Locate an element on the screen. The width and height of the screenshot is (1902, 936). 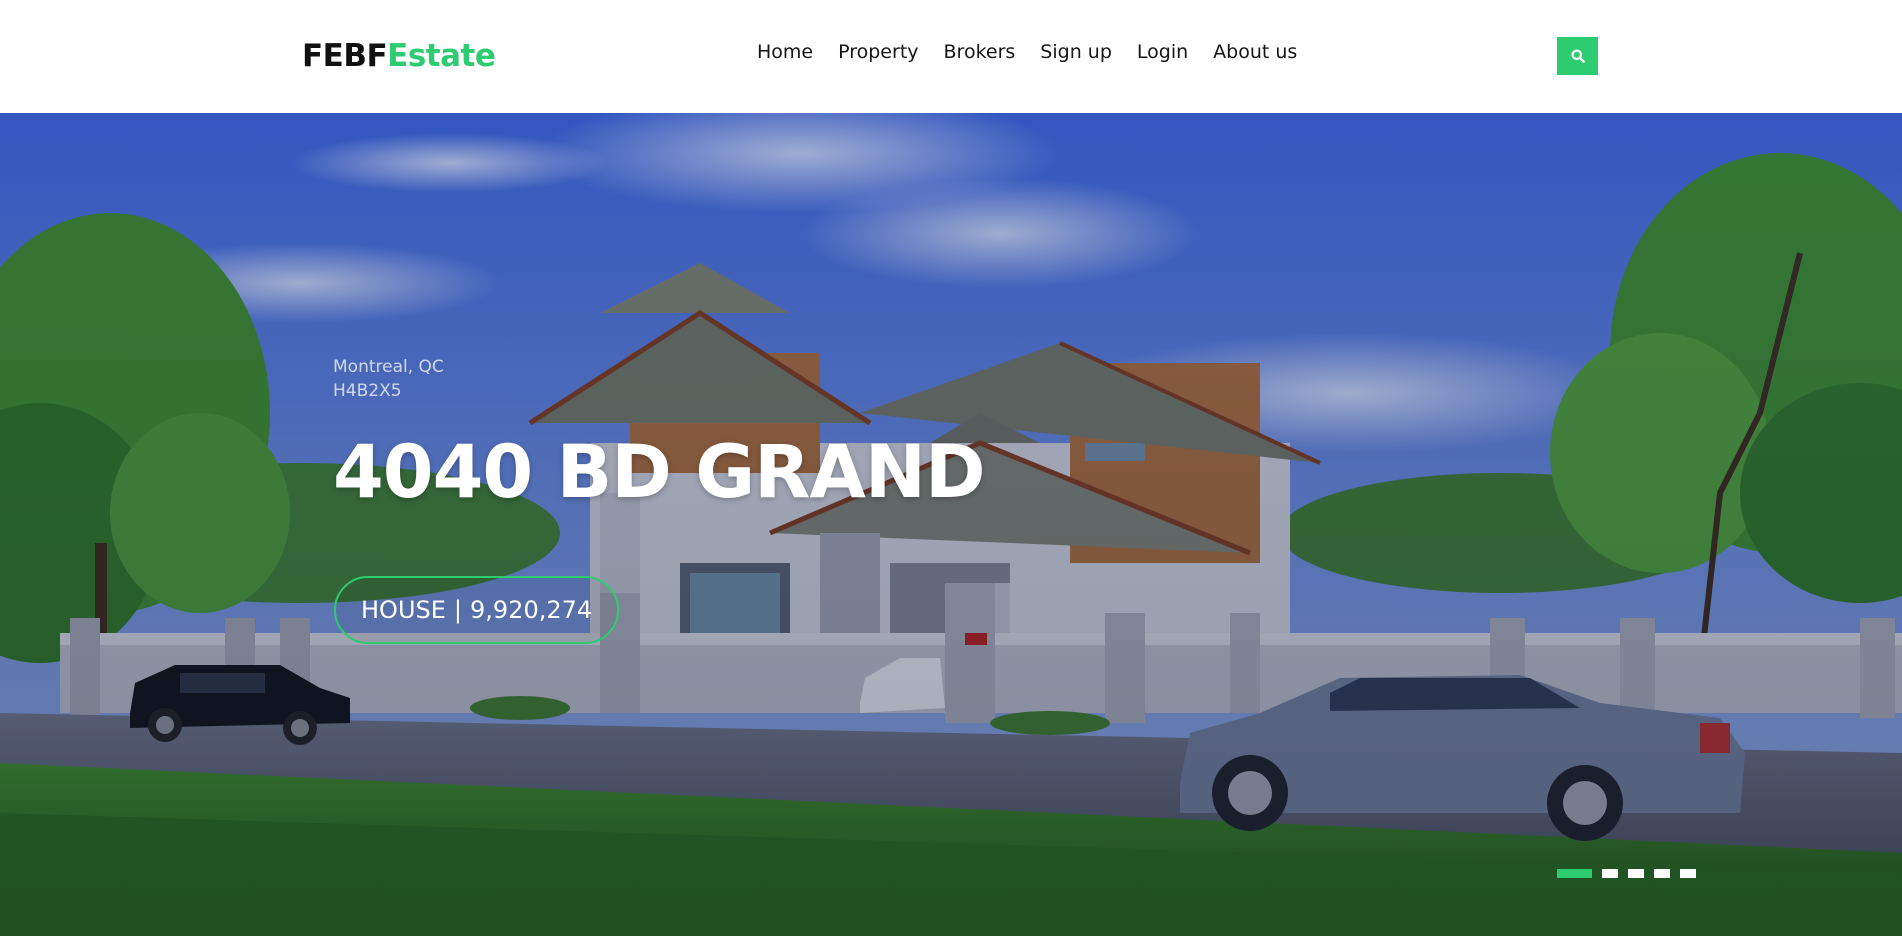
brand-logo: FEBFEstate is located at coordinates (399, 56).